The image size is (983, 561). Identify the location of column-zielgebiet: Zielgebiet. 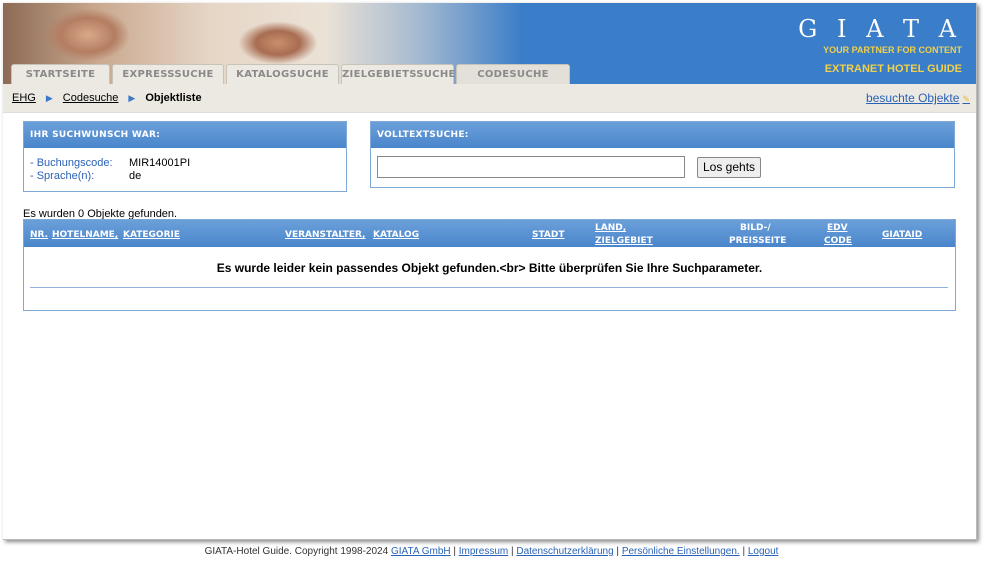
(624, 241).